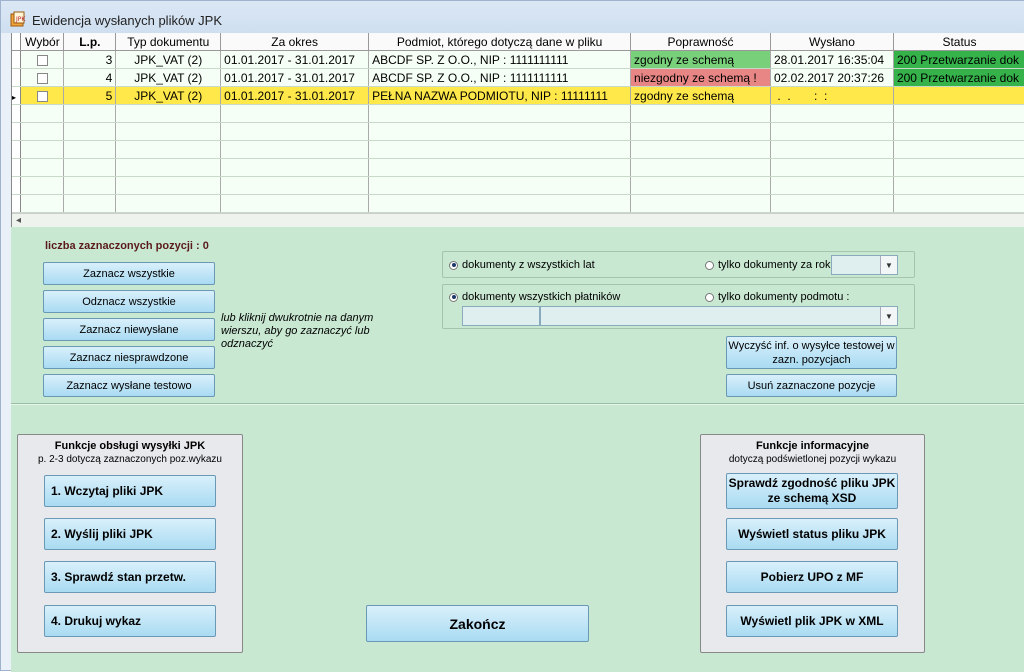 This screenshot has width=1024, height=672. I want to click on row-pointer-icon: ▸, so click(14, 97).